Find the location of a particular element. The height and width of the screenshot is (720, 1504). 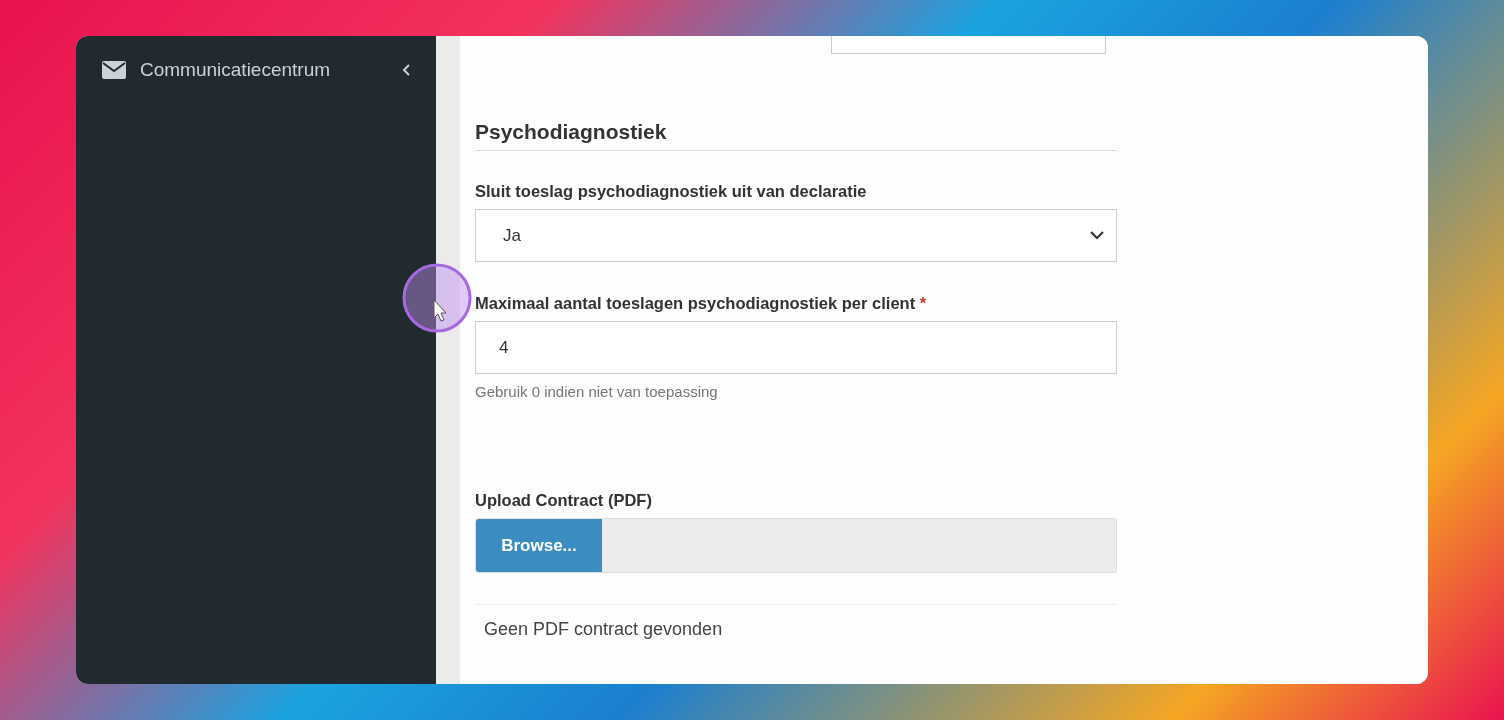

input-field: 4 is located at coordinates (796, 347).